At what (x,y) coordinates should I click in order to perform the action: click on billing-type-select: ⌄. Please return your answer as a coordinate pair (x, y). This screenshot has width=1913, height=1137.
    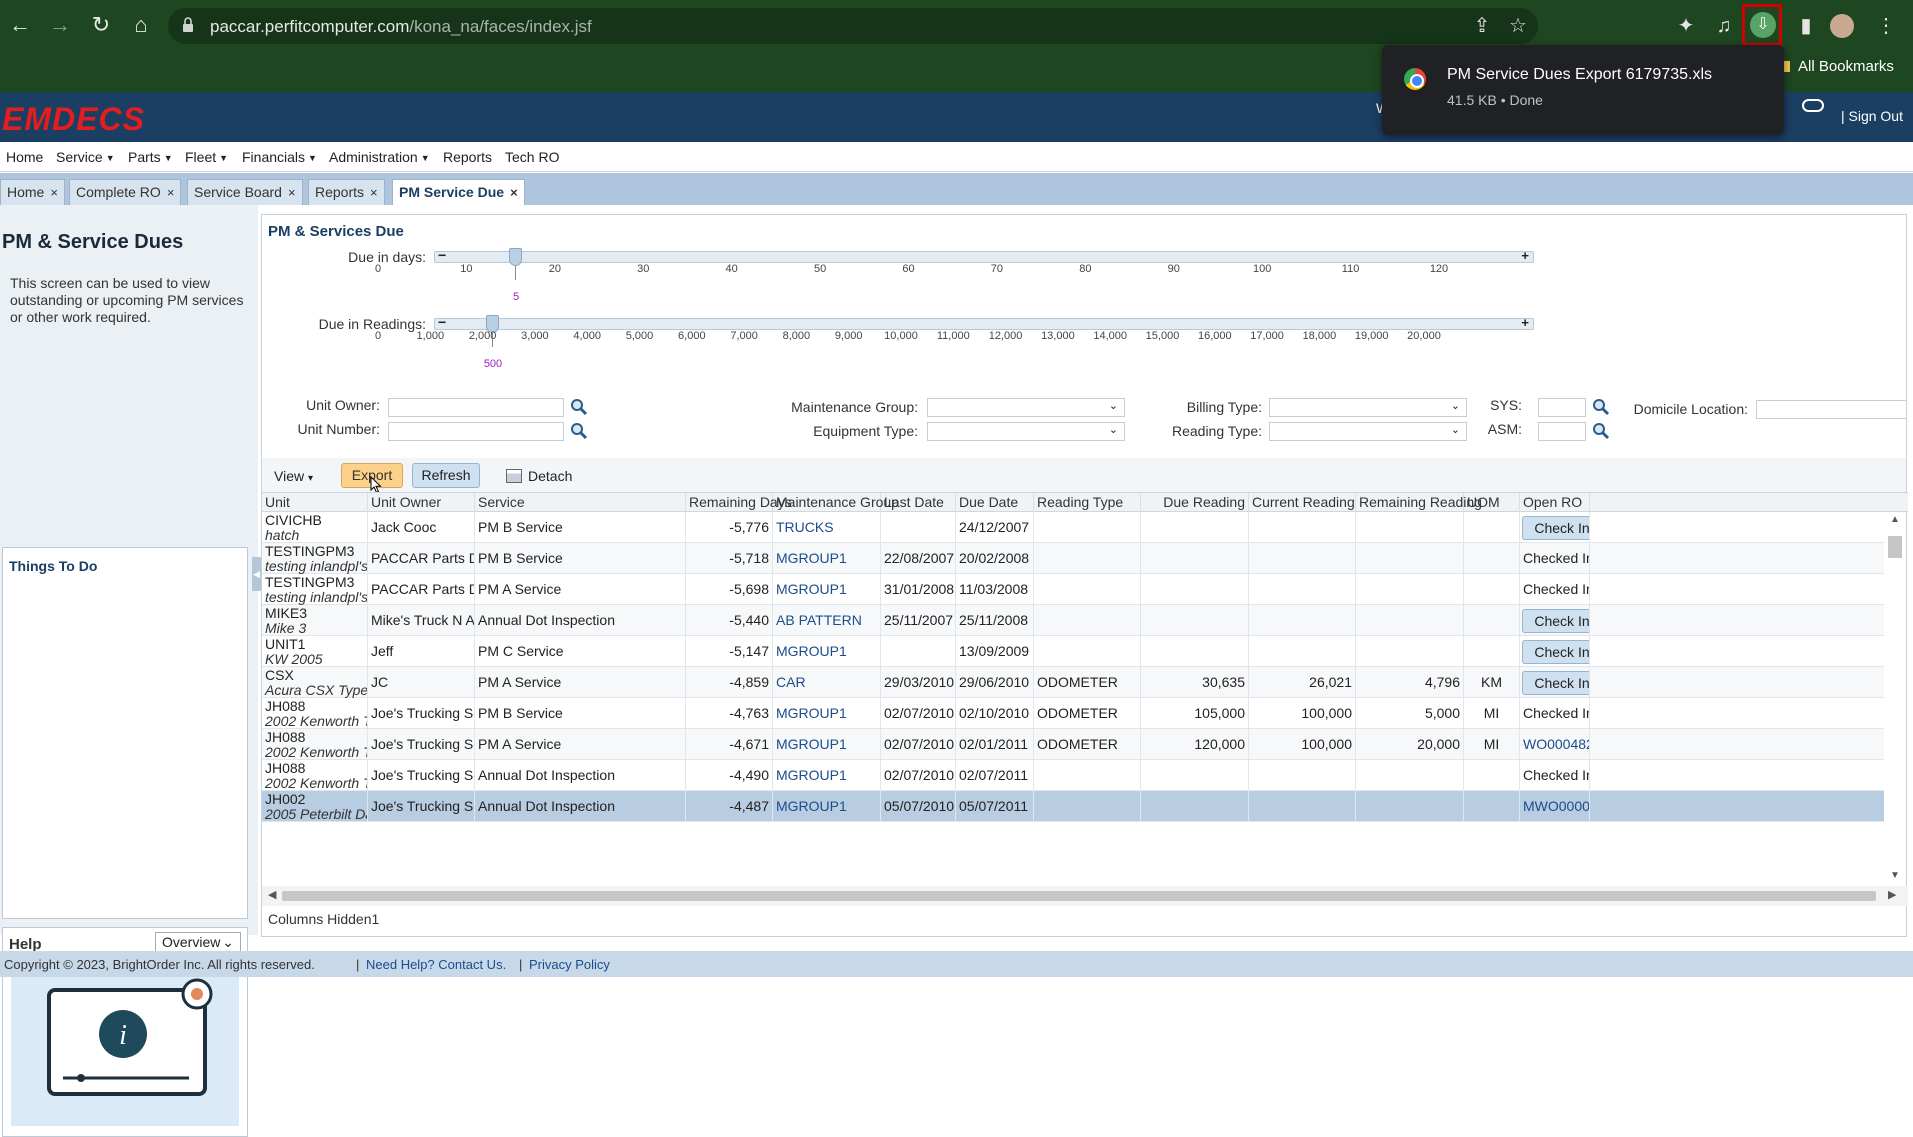
    Looking at the image, I should click on (1368, 407).